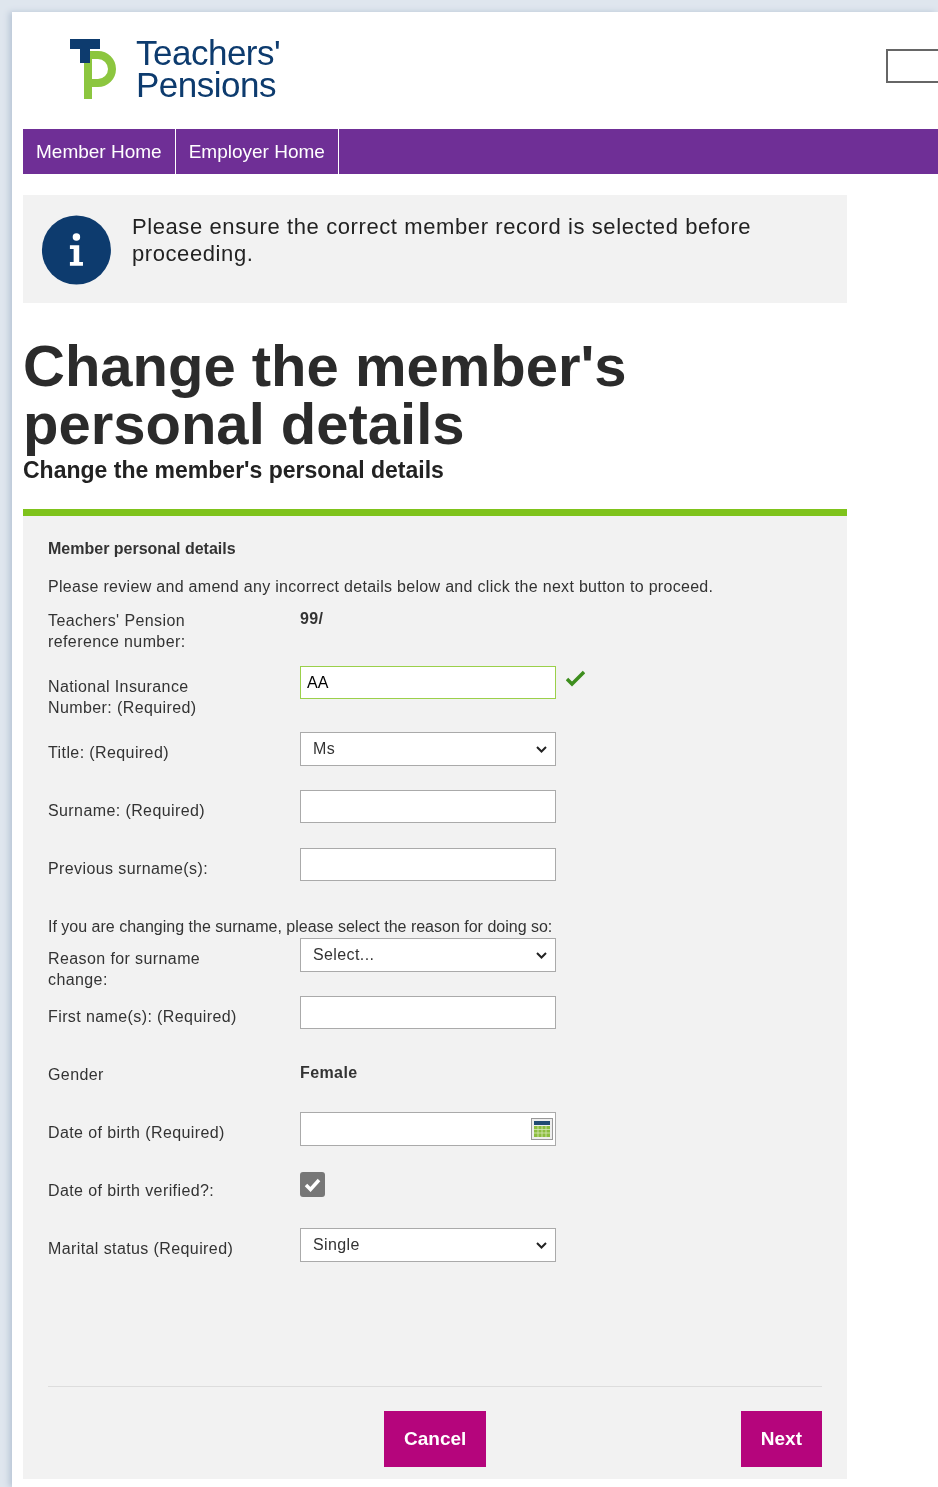 The image size is (938, 1487). I want to click on nav-link: Employer Home, so click(257, 151).